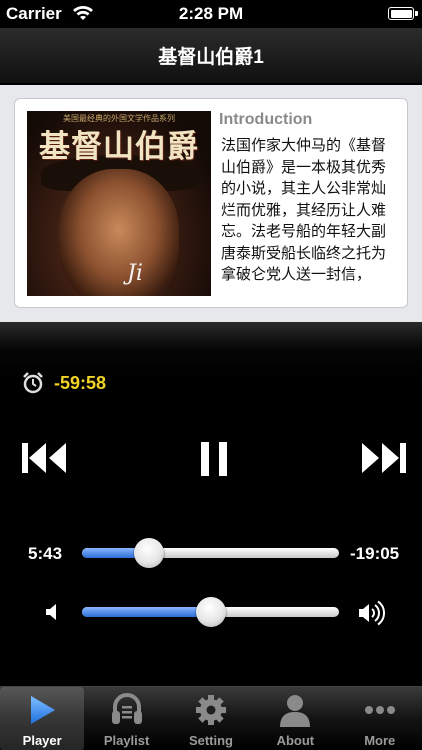 The width and height of the screenshot is (422, 750). What do you see at coordinates (380, 740) in the screenshot?
I see `tab-label: More` at bounding box center [380, 740].